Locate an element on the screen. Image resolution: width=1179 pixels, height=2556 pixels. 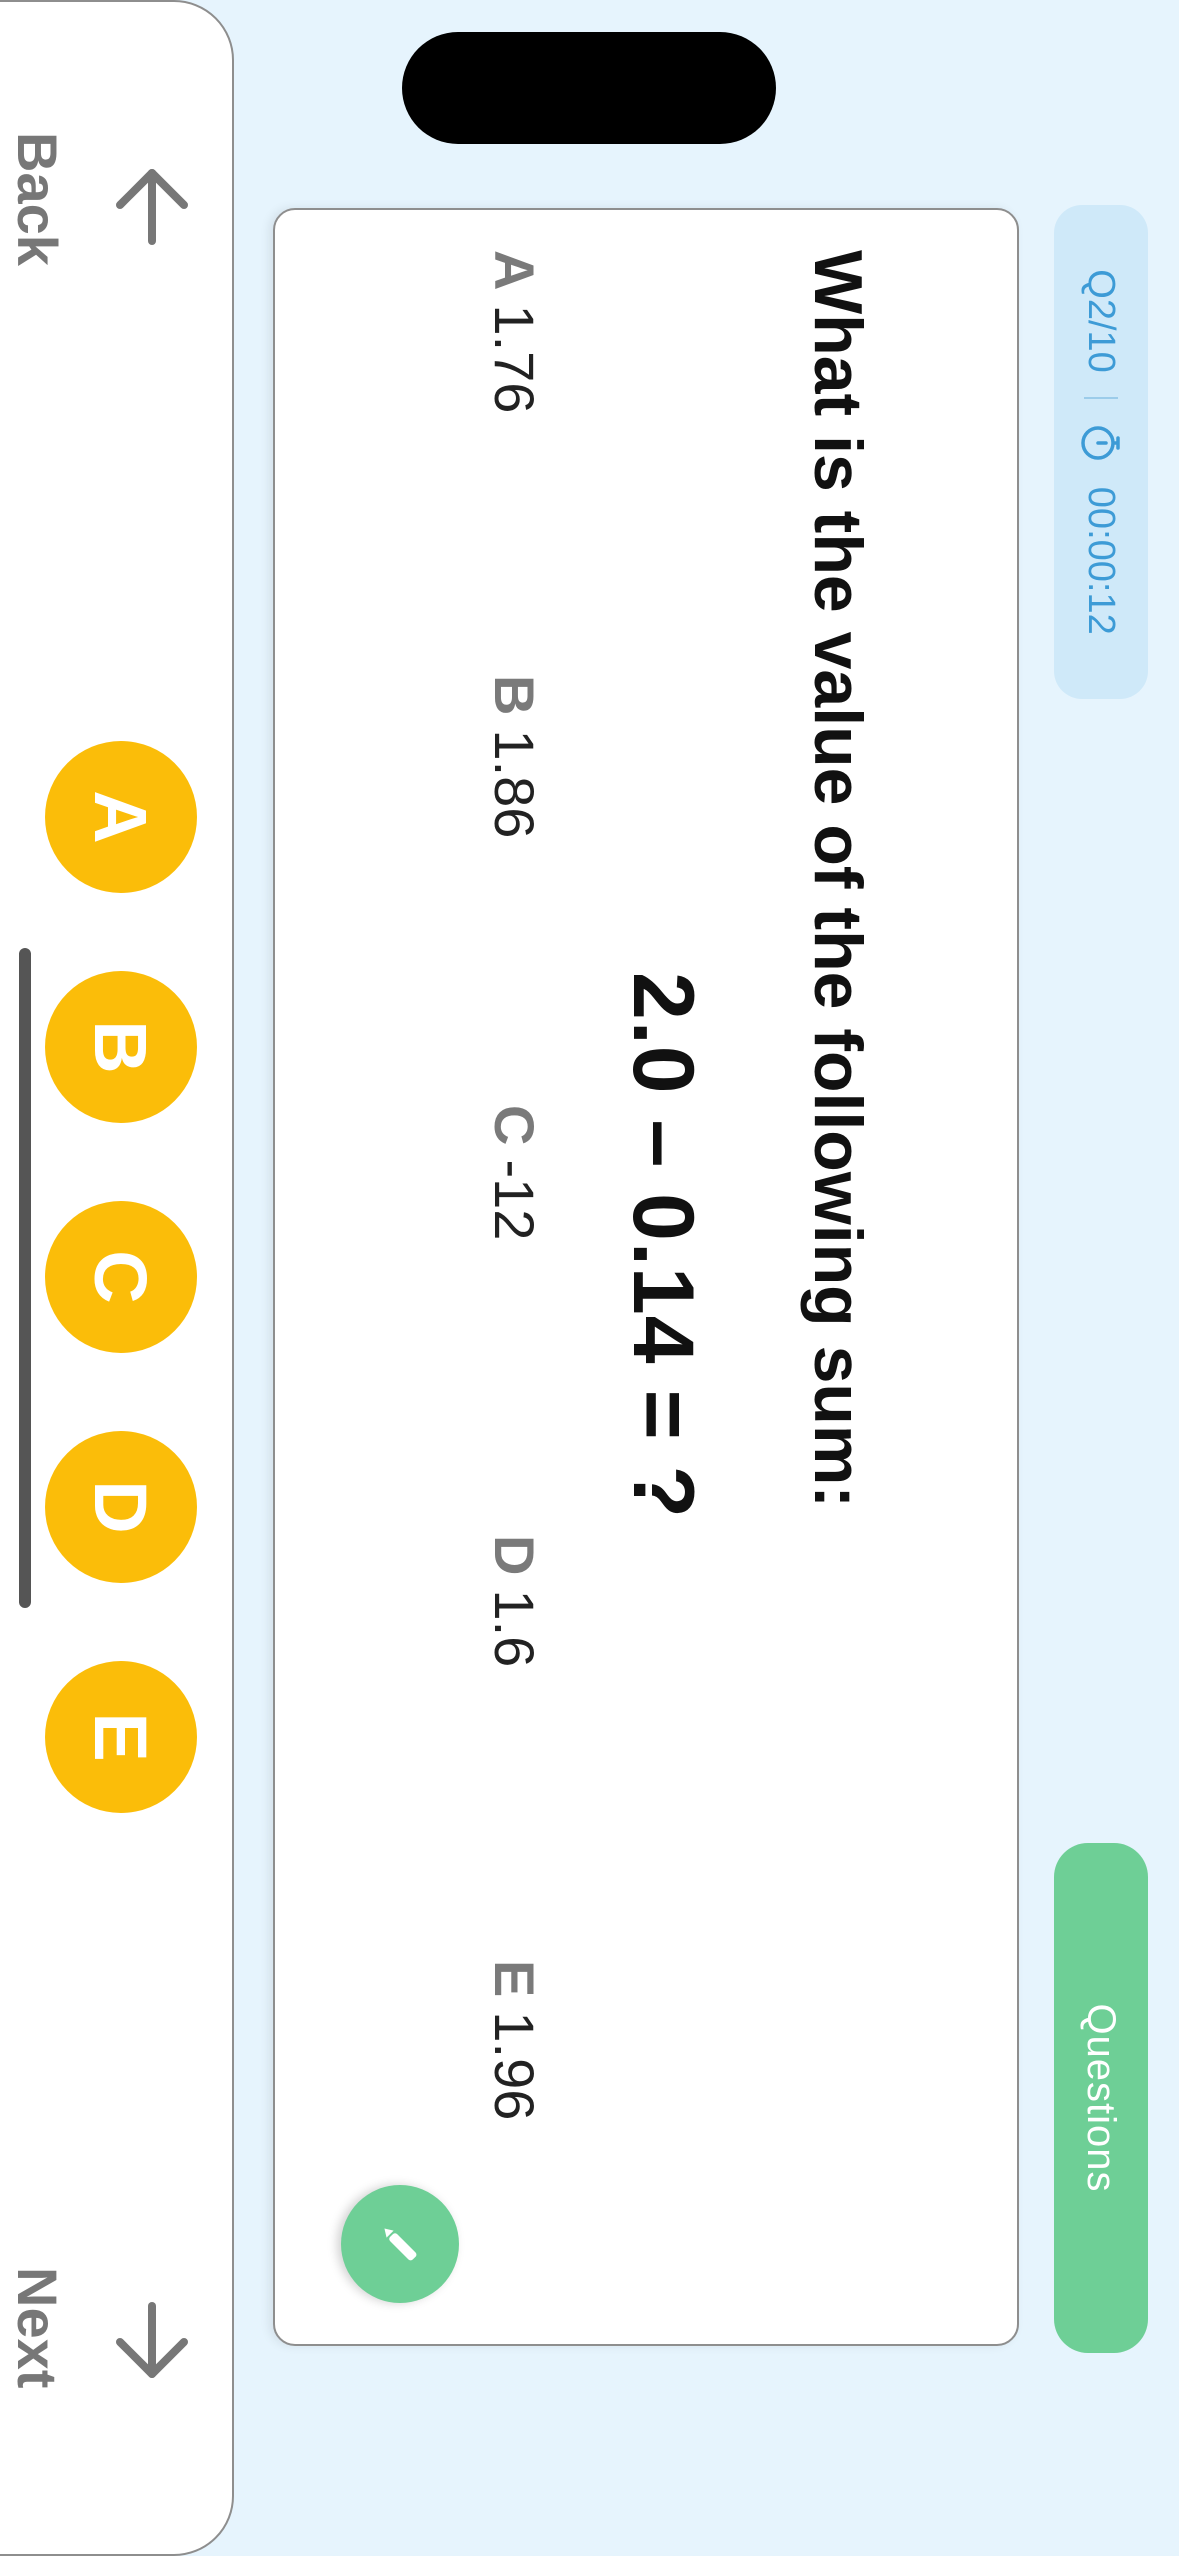
choice-letter: E is located at coordinates (514, 1979).